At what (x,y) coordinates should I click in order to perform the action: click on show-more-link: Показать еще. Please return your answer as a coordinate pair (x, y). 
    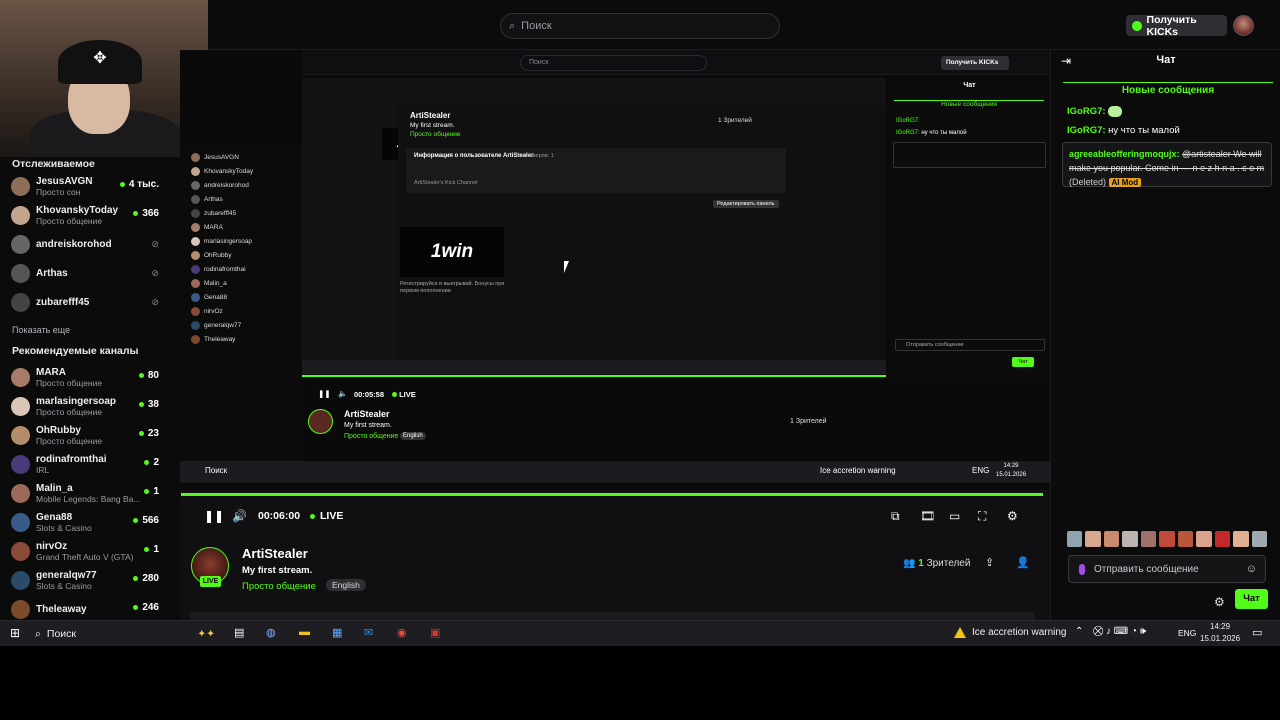
    Looking at the image, I should click on (90, 330).